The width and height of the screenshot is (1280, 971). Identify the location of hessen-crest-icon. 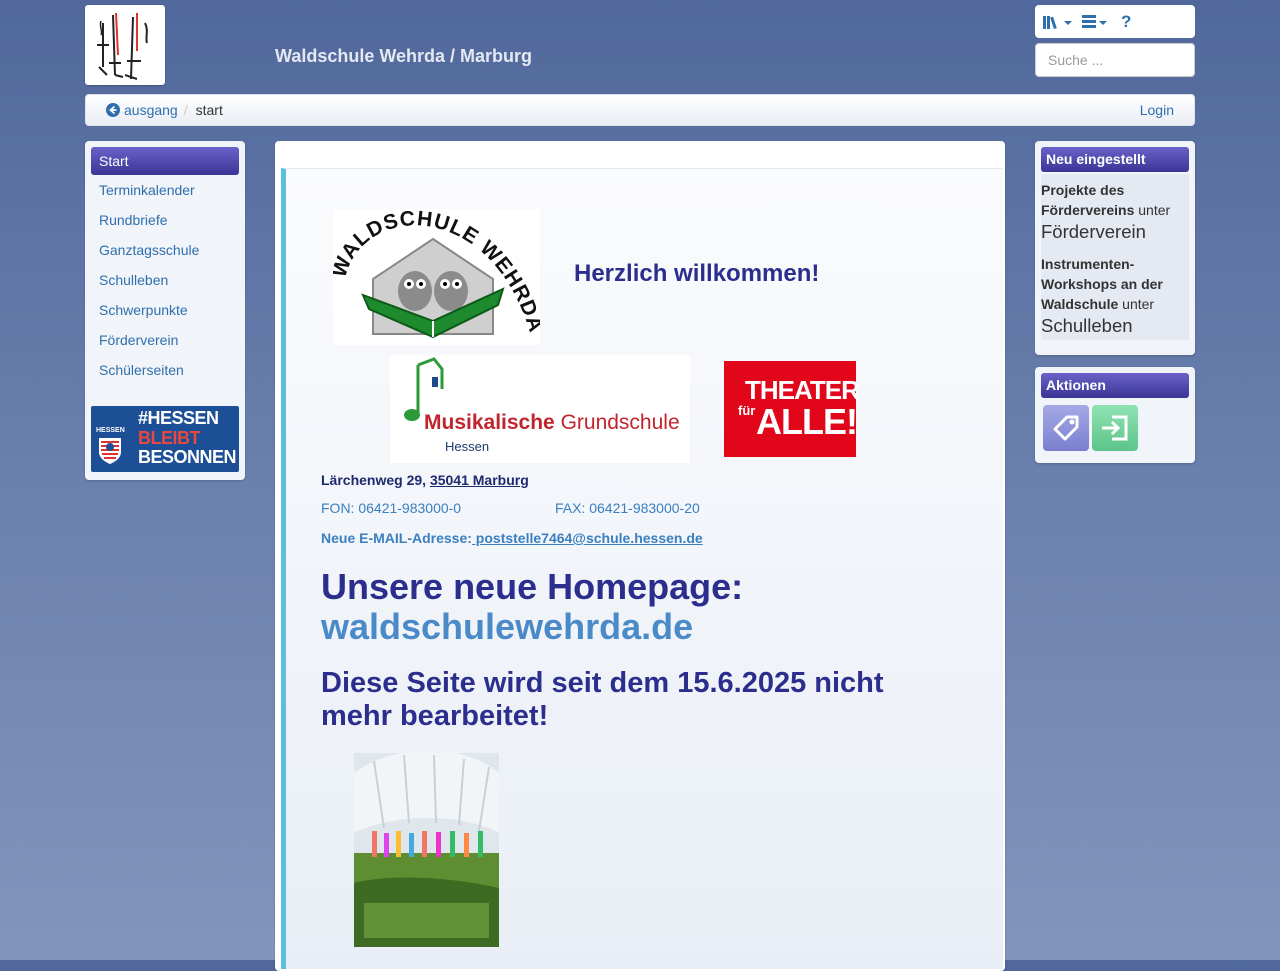
(110, 451).